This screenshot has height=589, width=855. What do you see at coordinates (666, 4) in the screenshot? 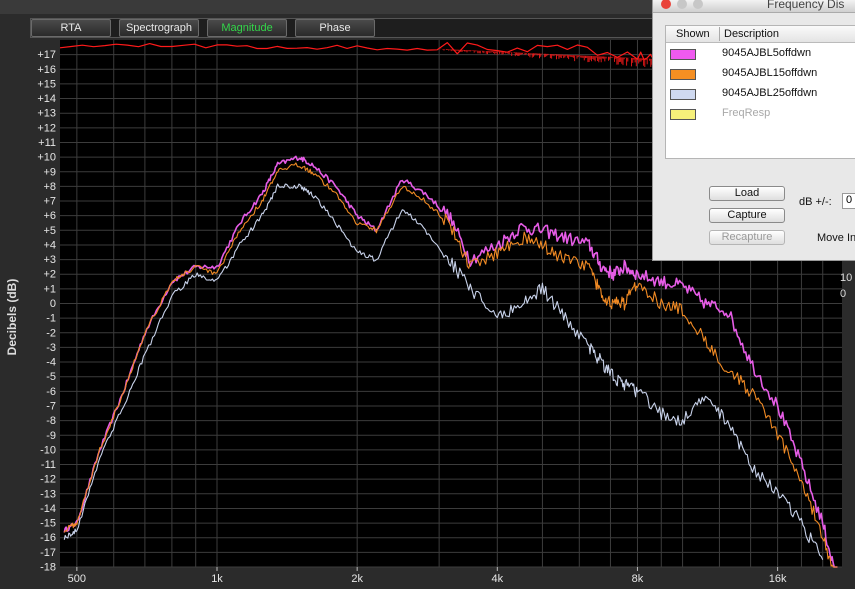
I see `close-window-icon` at bounding box center [666, 4].